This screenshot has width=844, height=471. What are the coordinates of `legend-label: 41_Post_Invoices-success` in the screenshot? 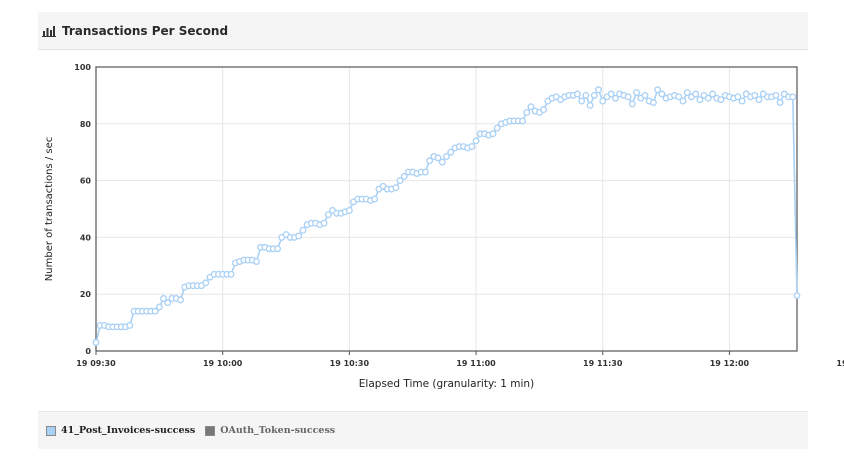 It's located at (128, 430).